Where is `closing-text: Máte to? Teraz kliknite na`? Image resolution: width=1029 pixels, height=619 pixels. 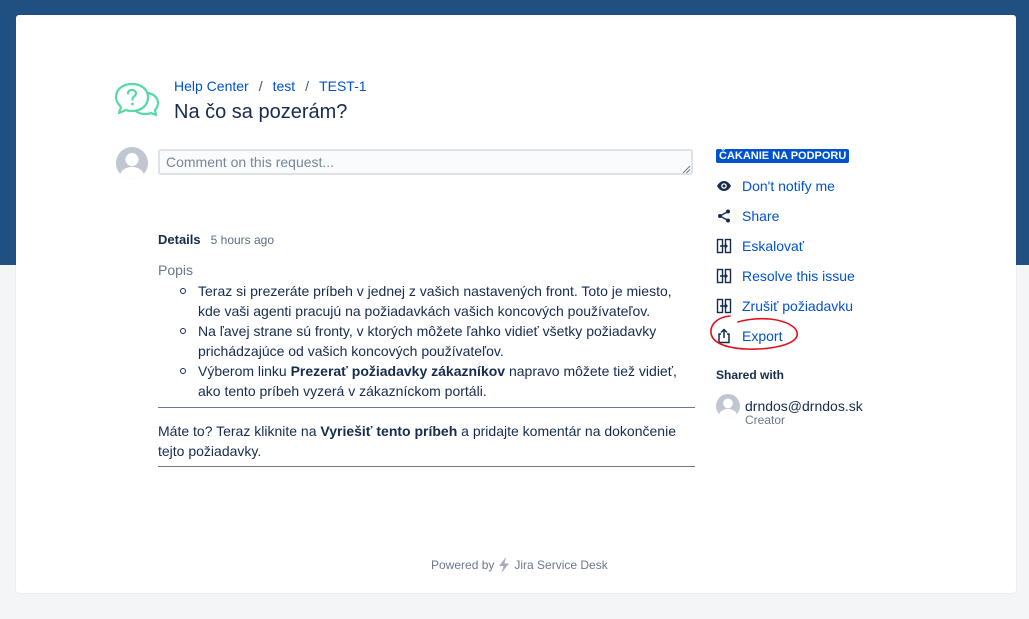
closing-text: Máte to? Teraz kliknite na is located at coordinates (239, 431).